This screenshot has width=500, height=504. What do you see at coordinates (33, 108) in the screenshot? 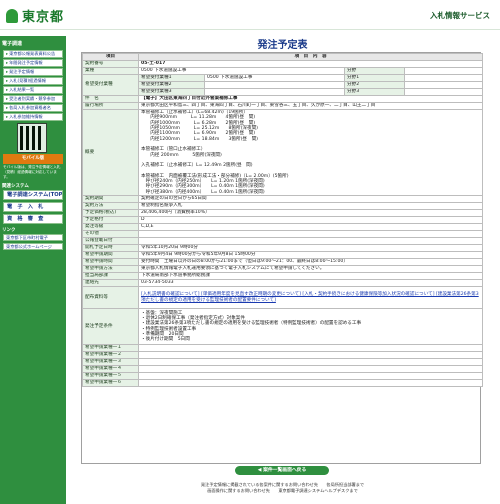
I see `sidebar-item-qualified-list: 各局入札参加資格者名` at bounding box center [33, 108].